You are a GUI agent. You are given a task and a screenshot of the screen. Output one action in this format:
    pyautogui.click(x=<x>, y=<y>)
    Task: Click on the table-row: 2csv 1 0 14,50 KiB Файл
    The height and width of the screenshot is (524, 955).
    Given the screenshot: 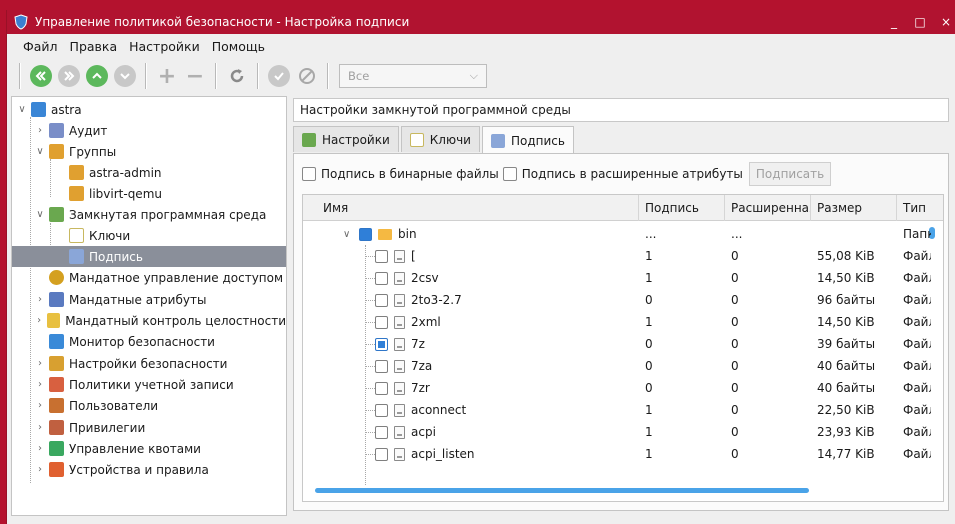 What is the action you would take?
    pyautogui.click(x=619, y=278)
    